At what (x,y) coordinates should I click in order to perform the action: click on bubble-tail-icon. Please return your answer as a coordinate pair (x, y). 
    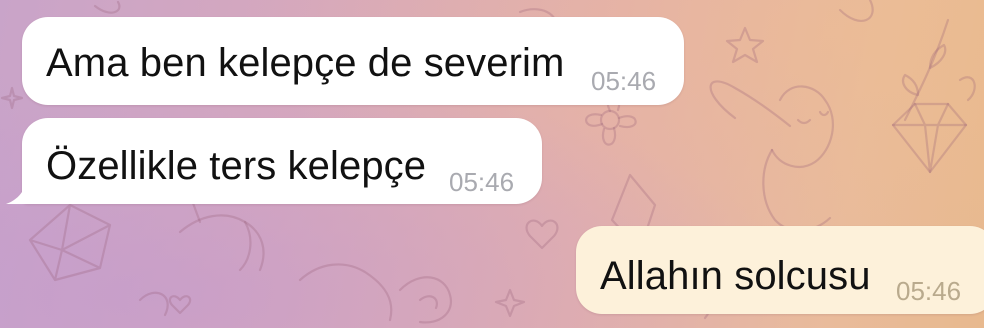
    Looking at the image, I should click on (20, 190).